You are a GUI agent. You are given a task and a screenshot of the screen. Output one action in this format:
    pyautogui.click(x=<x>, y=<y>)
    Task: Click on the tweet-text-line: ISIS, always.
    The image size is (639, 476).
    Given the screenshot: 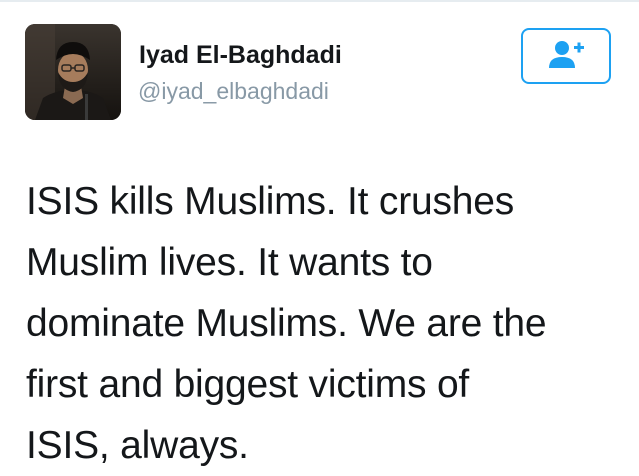 What is the action you would take?
    pyautogui.click(x=137, y=445)
    